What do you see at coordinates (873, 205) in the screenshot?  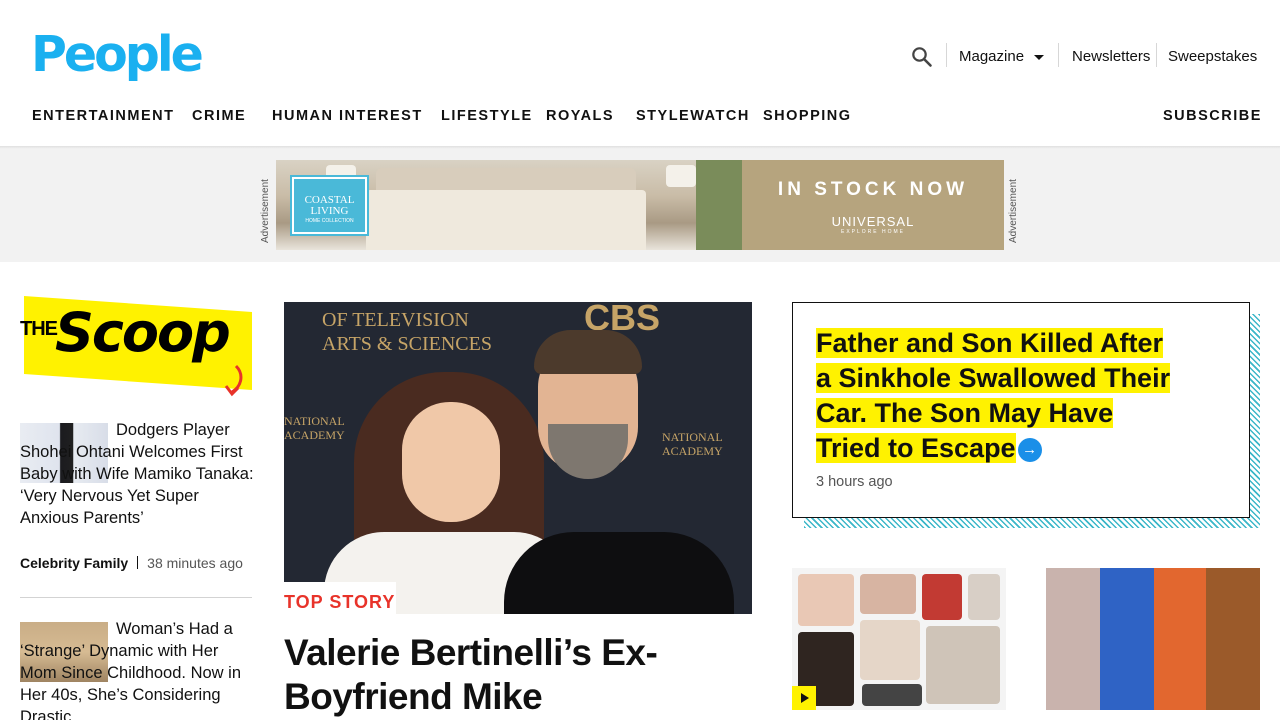 I see `ad-cta-panel: IN STOCK NOW UNIVERSAL EXPLORE HOME` at bounding box center [873, 205].